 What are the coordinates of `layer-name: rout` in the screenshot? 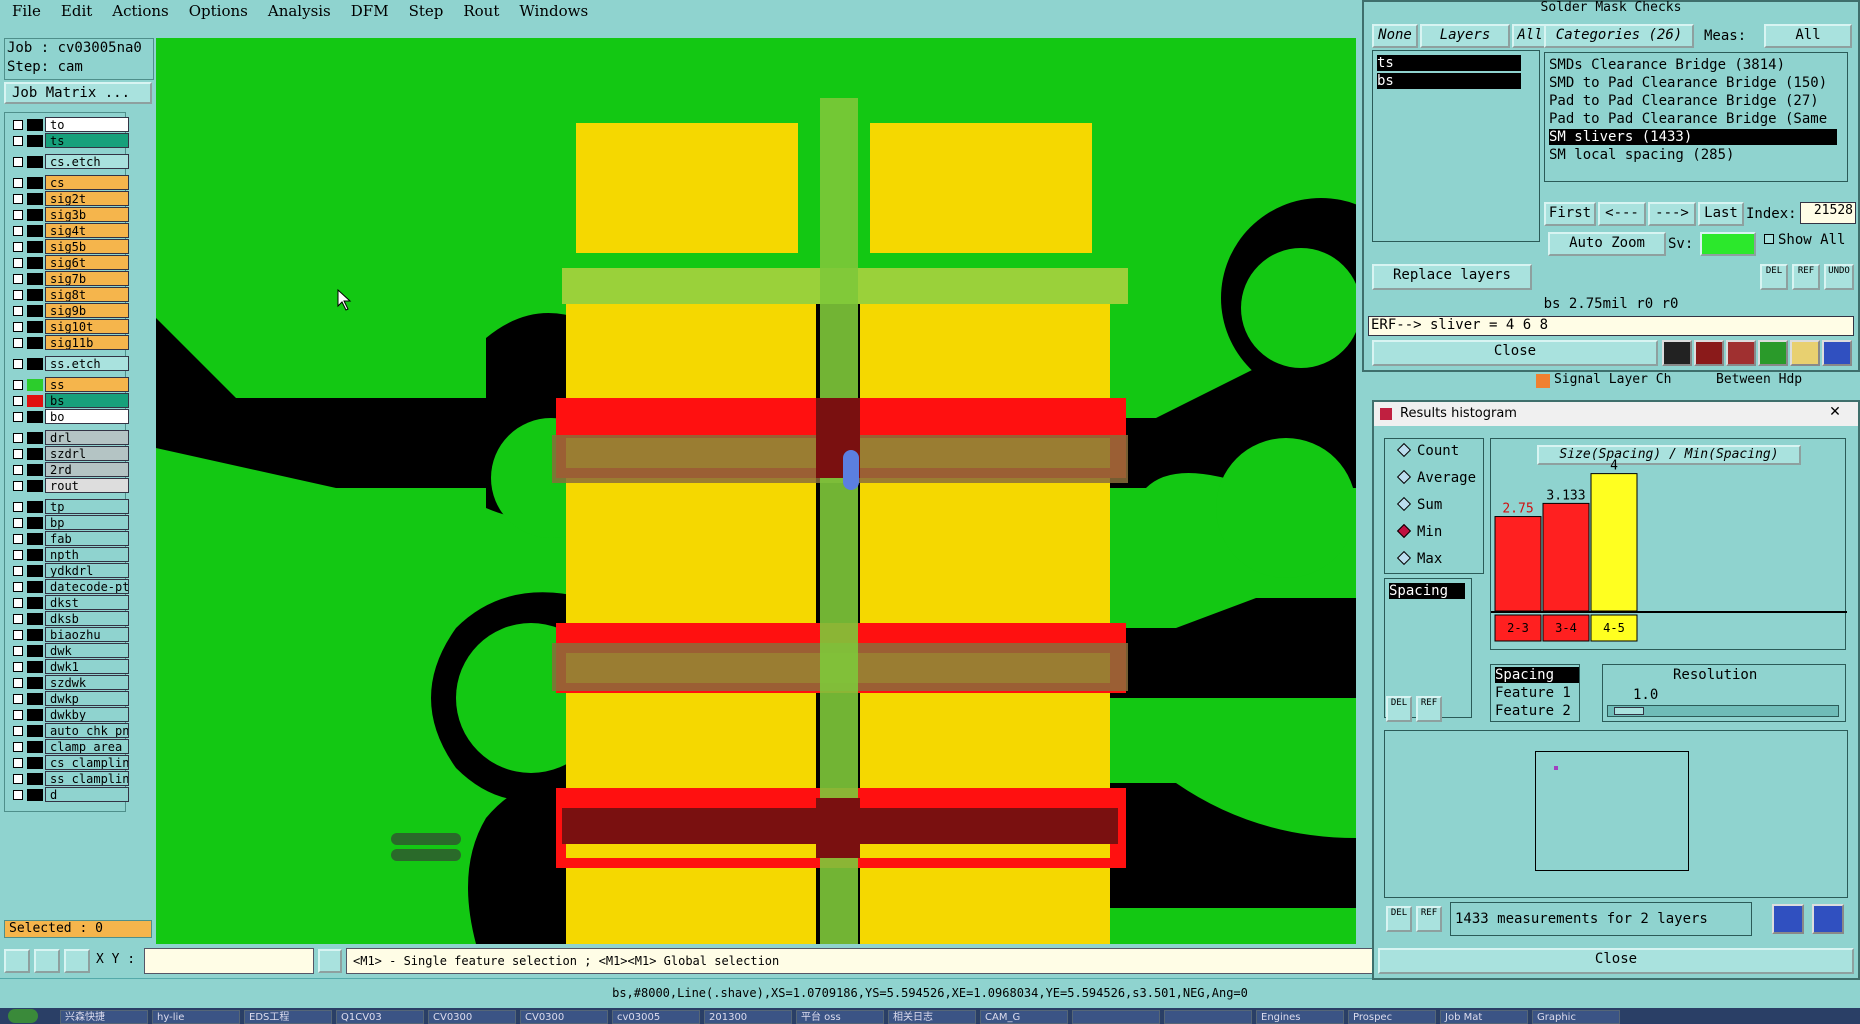 It's located at (87, 485).